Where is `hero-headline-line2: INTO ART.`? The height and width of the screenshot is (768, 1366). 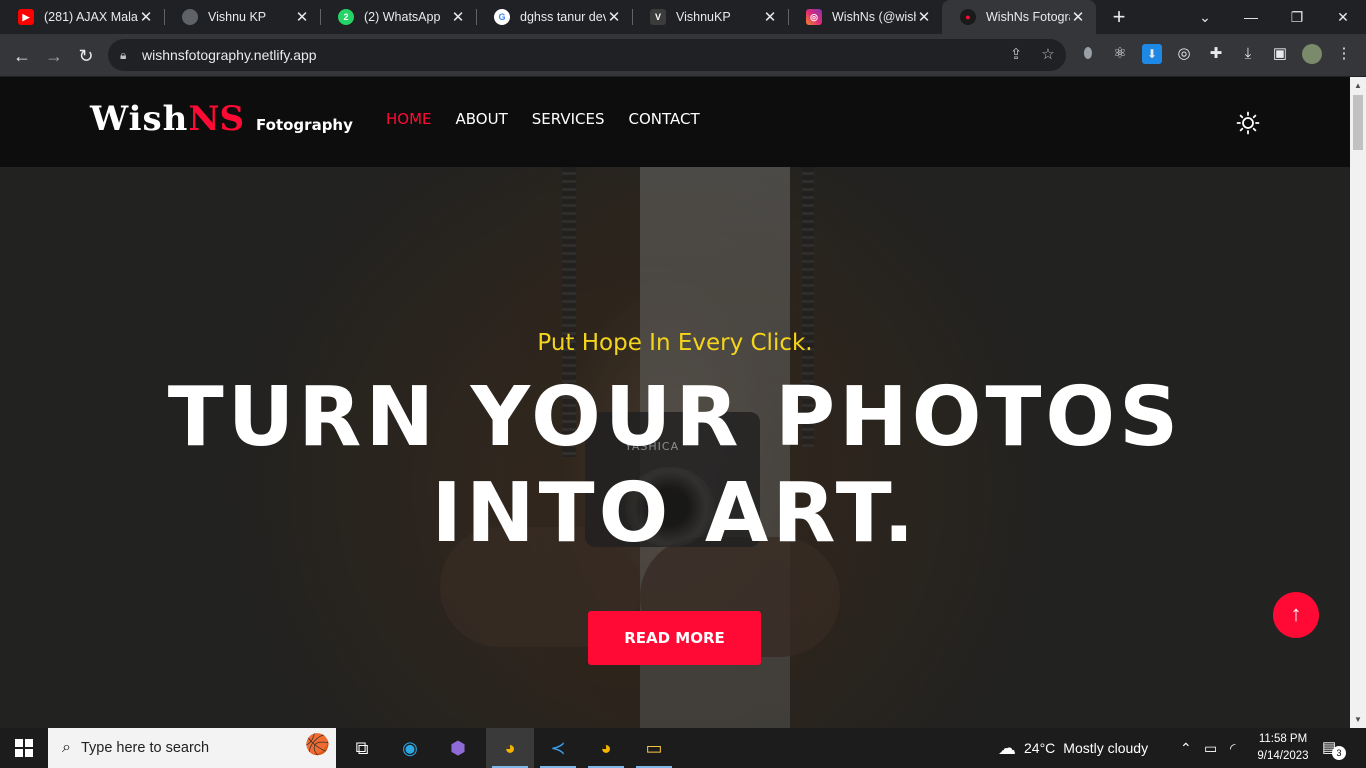
hero-headline-line2: INTO ART. is located at coordinates (675, 513).